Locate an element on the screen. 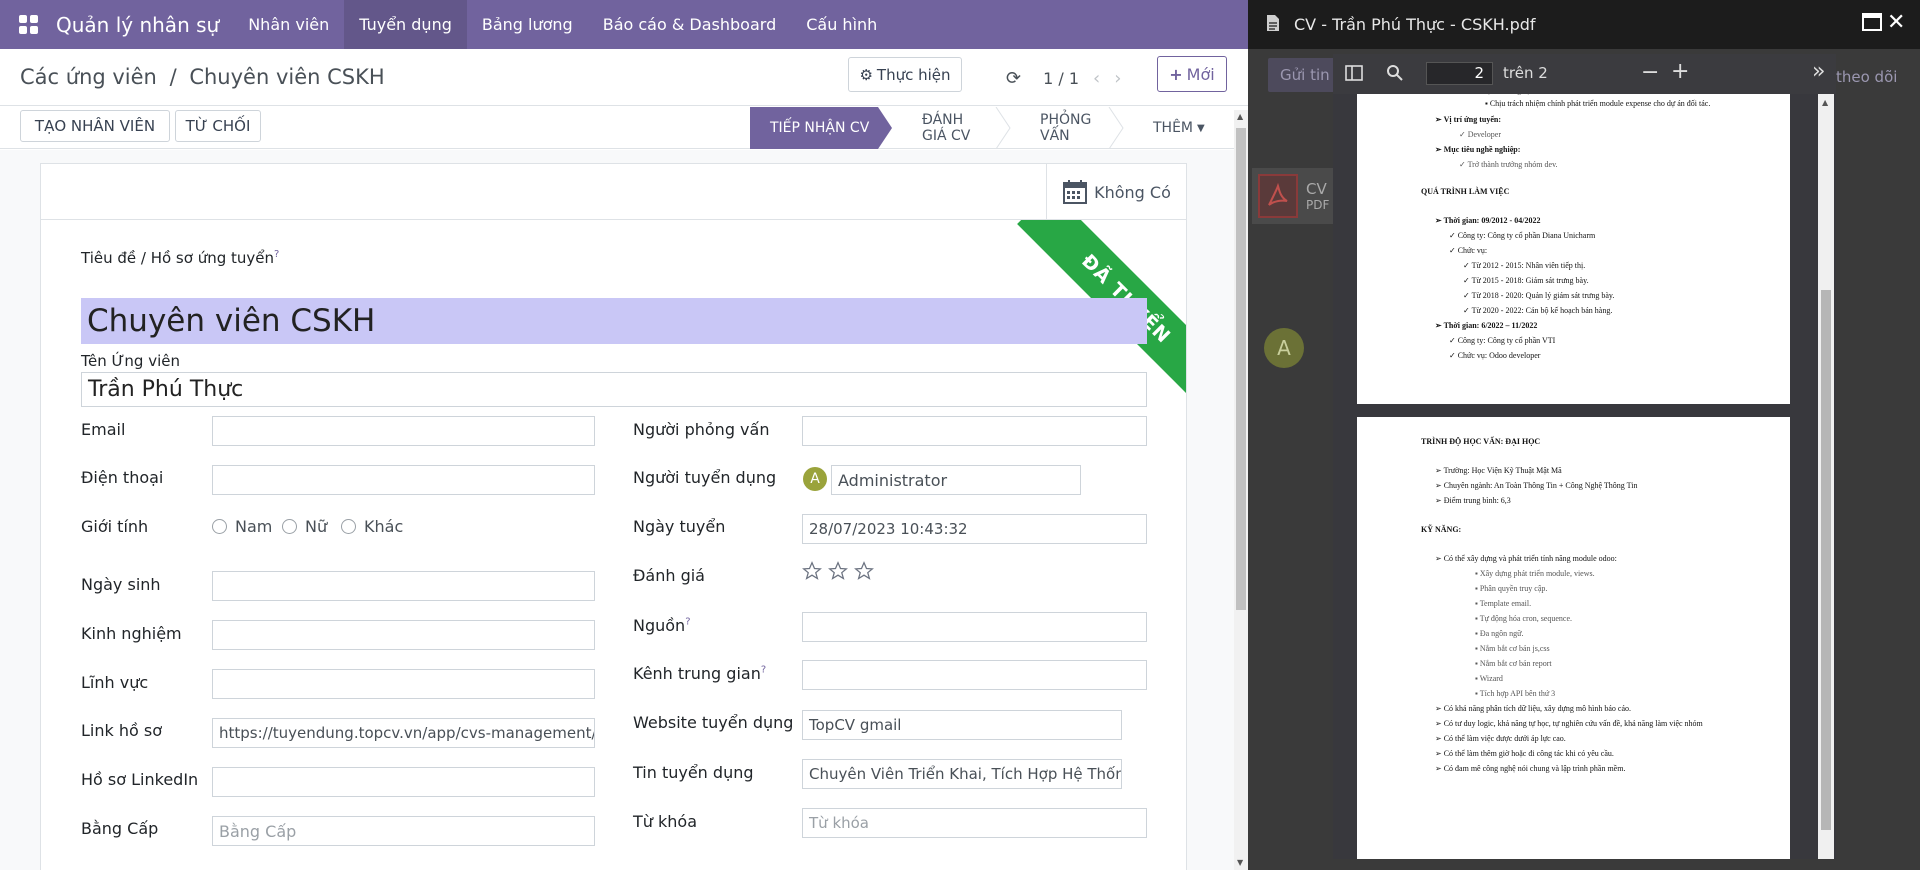 The height and width of the screenshot is (870, 1920). medium-input is located at coordinates (974, 675).